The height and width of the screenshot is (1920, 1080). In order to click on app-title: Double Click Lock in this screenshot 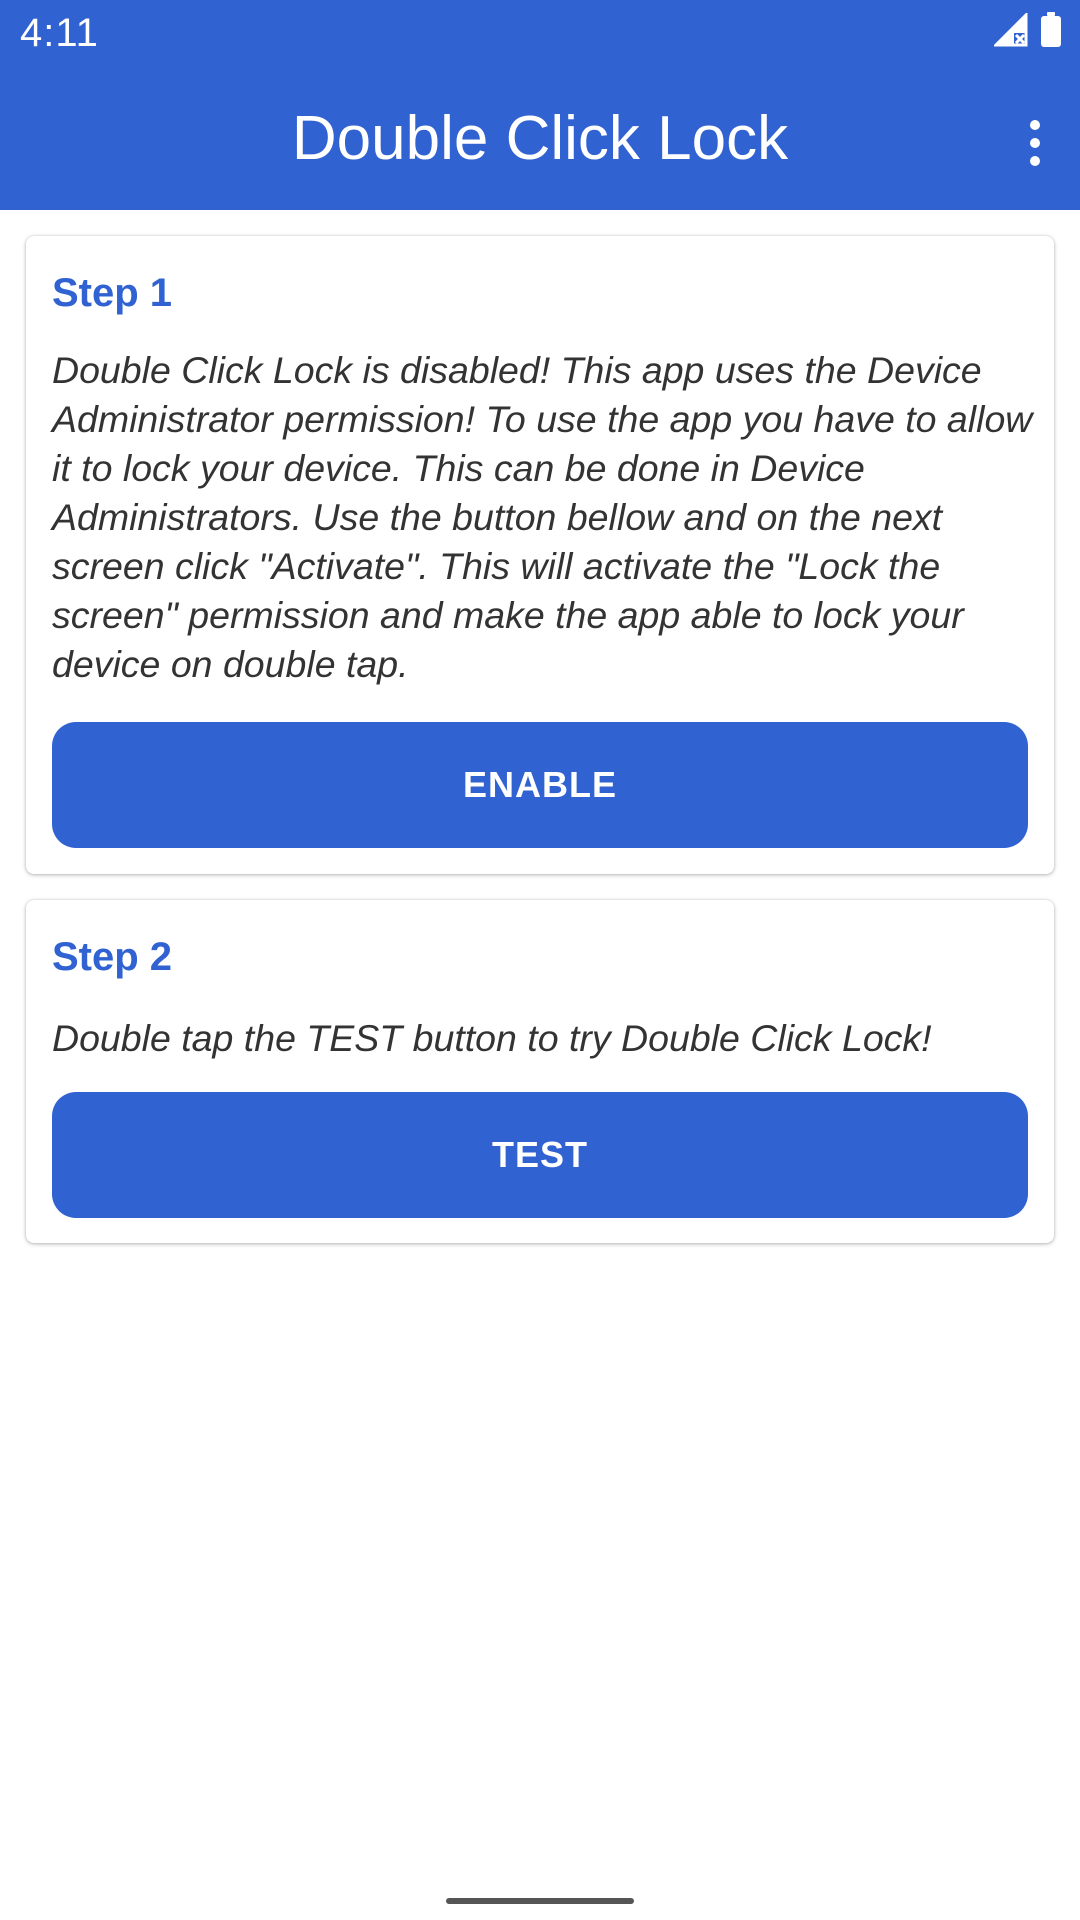, I will do `click(540, 138)`.